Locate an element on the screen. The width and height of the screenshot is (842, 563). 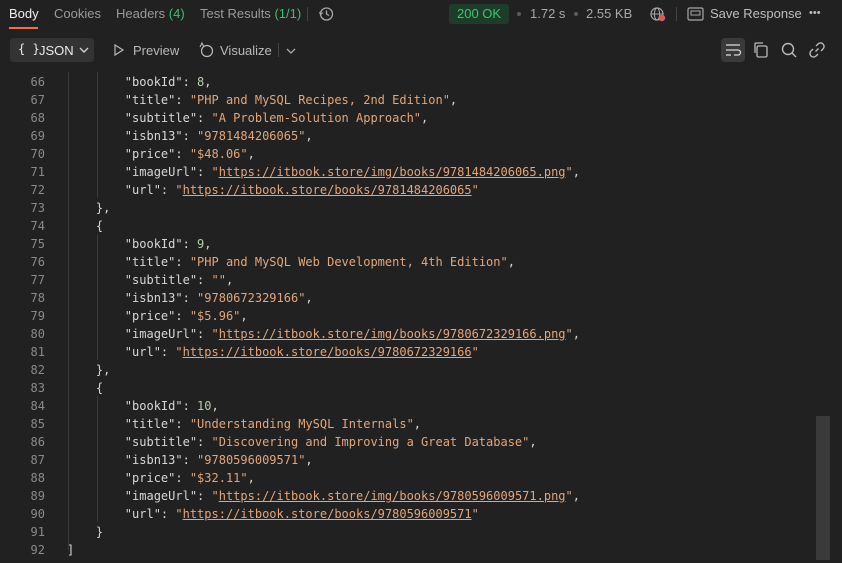
response-toolbar: { } JSON Preview Visualize is located at coordinates (421, 50).